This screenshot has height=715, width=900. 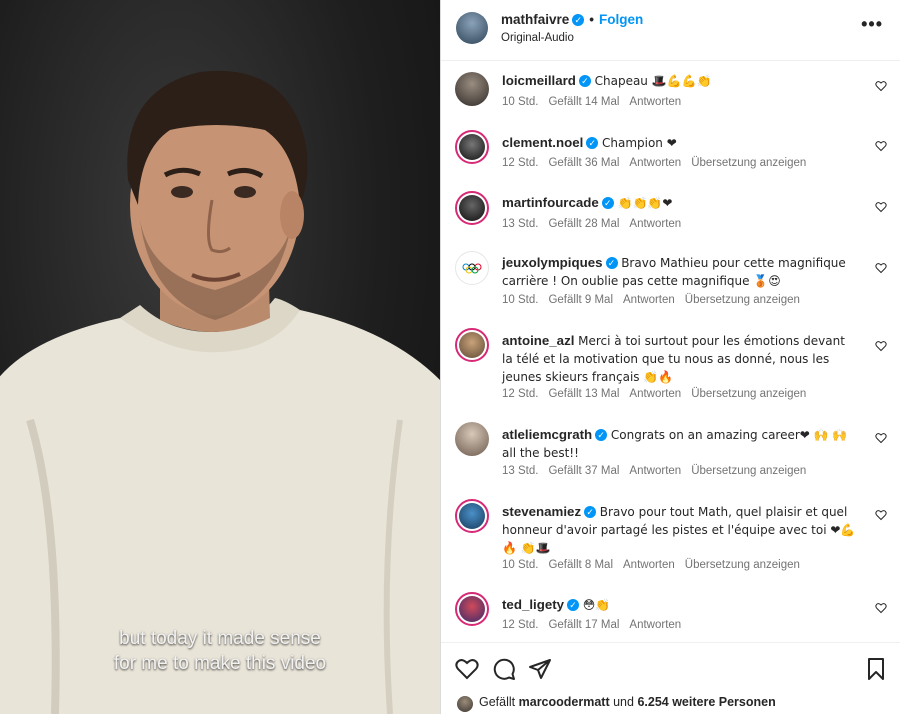 What do you see at coordinates (547, 434) in the screenshot?
I see `comment-username: atleliemcgrath` at bounding box center [547, 434].